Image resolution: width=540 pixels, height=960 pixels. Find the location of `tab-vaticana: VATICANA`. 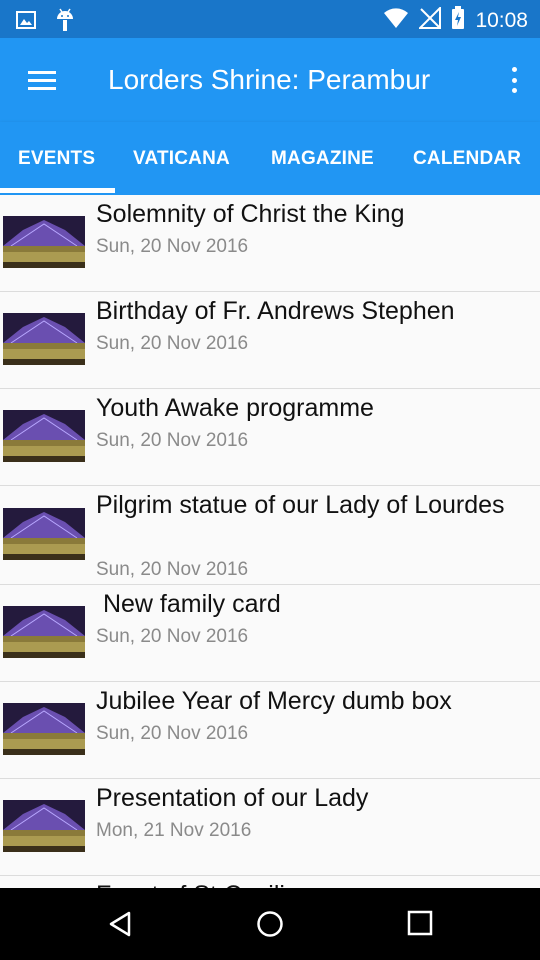

tab-vaticana: VATICANA is located at coordinates (181, 158).